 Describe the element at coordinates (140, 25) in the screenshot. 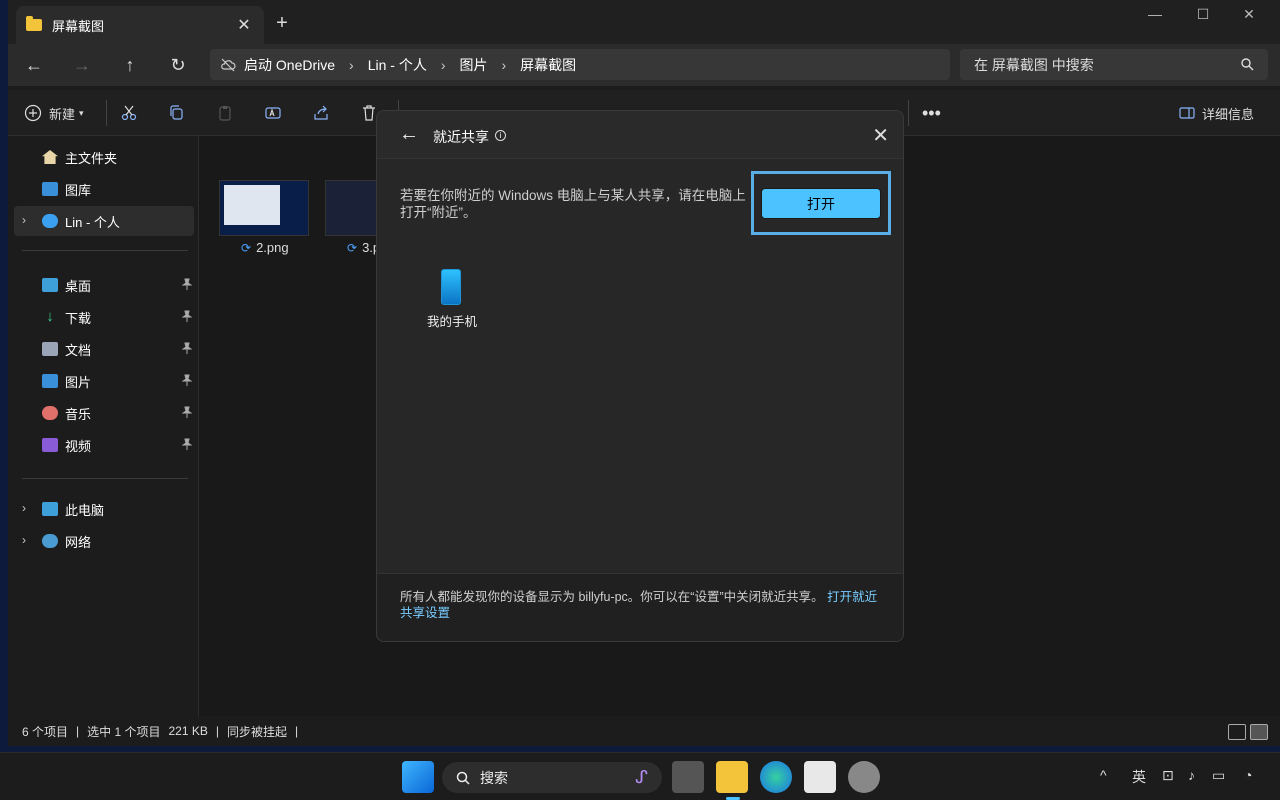

I see `tab-screenshots: 屏幕截图 ✕` at that location.